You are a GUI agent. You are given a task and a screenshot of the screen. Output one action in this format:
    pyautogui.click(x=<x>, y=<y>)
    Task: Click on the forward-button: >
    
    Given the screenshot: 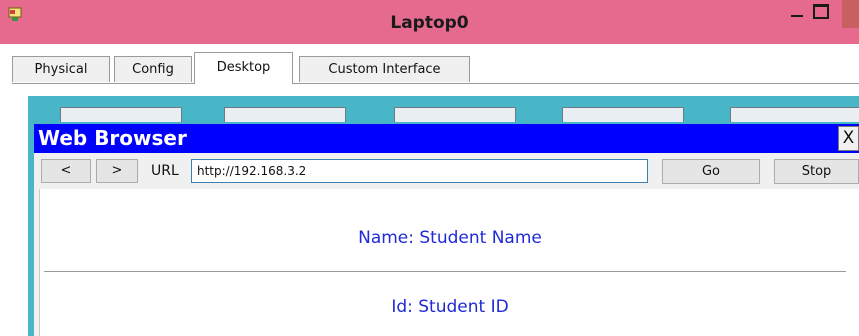 What is the action you would take?
    pyautogui.click(x=117, y=171)
    